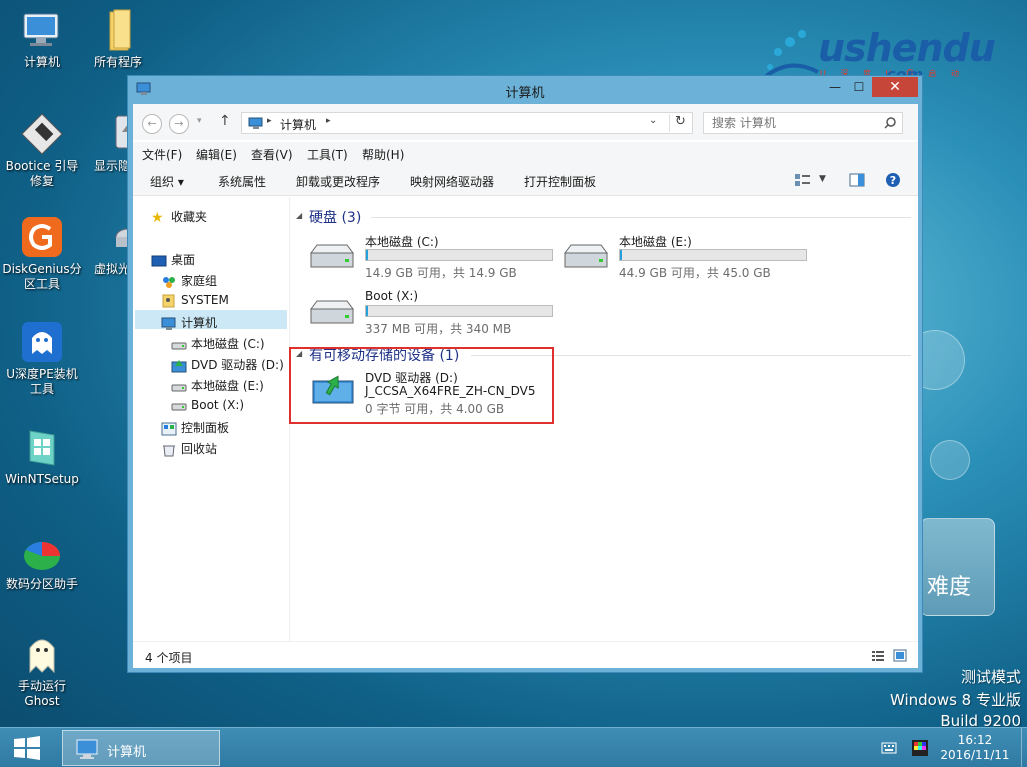 The image size is (1027, 767). I want to click on keyboard-icon, so click(889, 748).